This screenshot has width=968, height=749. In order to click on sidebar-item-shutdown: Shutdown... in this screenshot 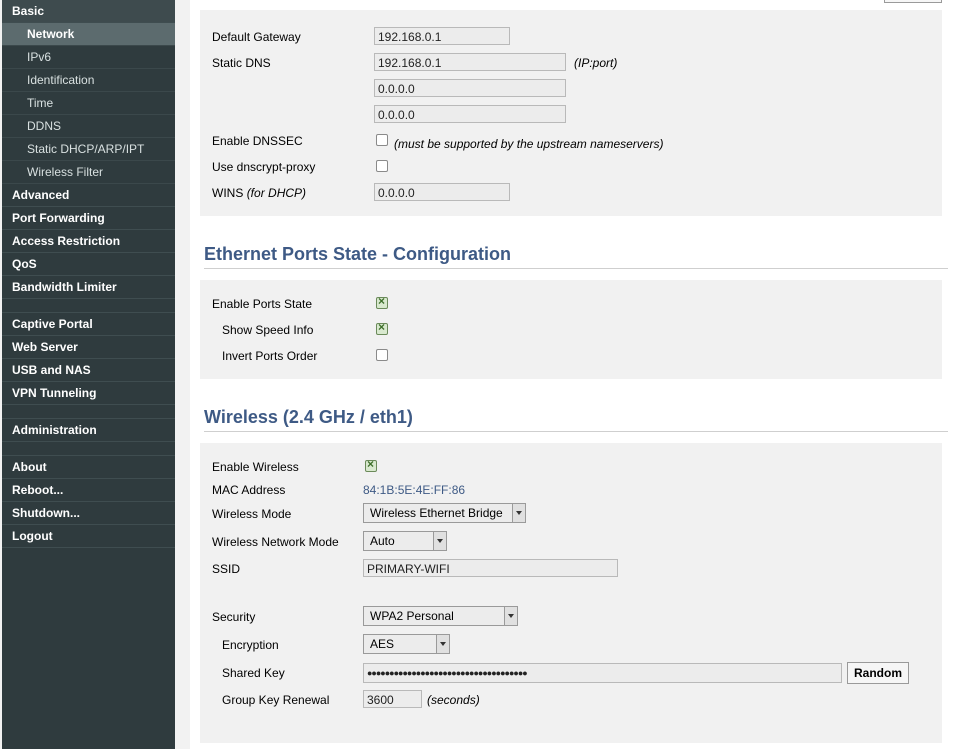, I will do `click(88, 513)`.